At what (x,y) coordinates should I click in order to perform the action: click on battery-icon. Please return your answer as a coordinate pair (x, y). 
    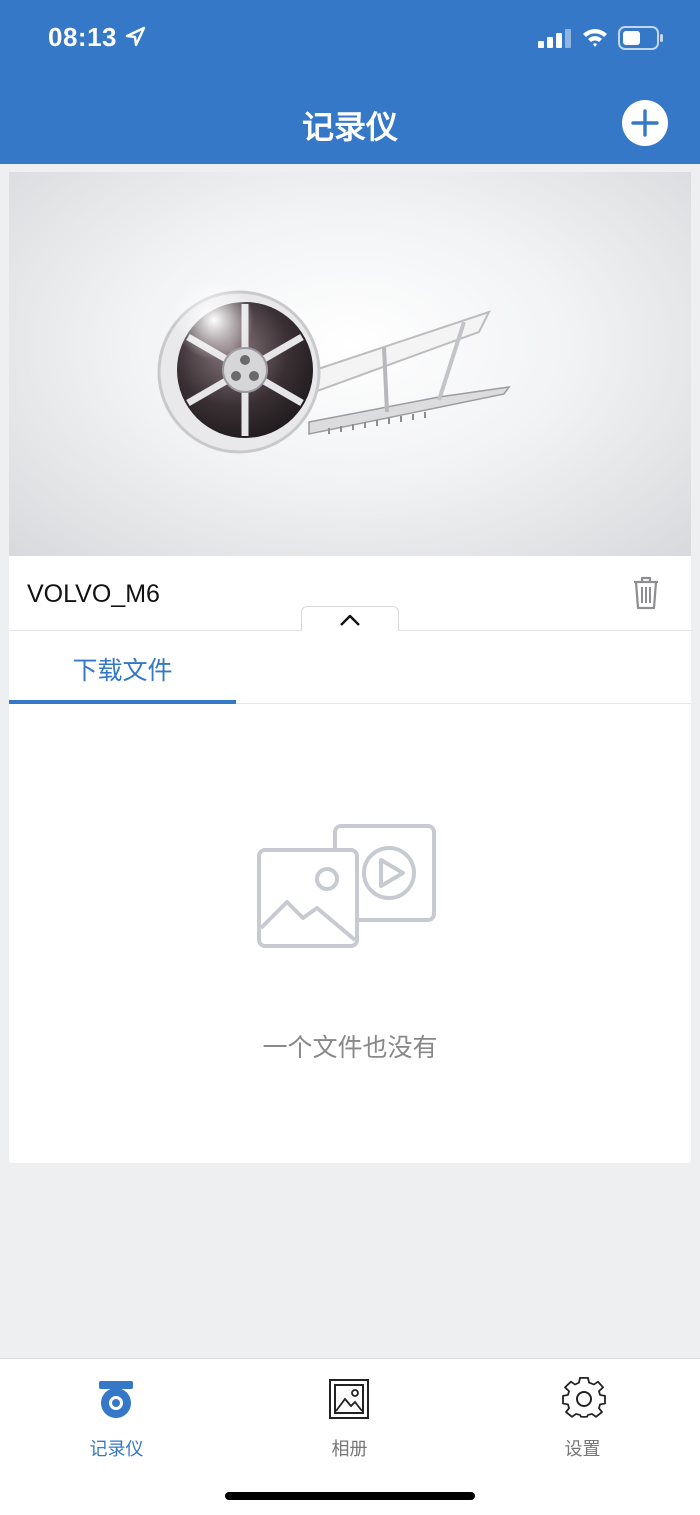
    Looking at the image, I should click on (640, 38).